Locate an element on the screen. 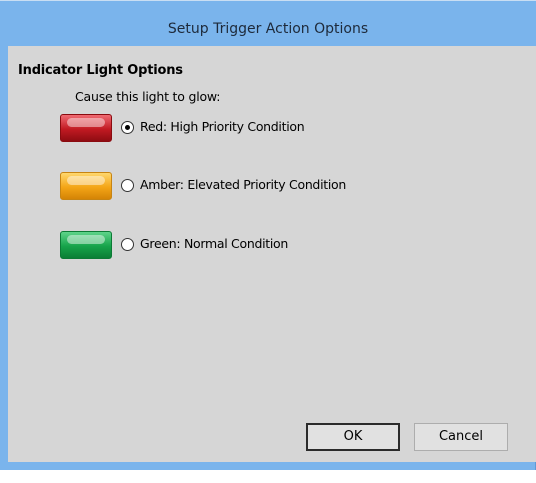 The image size is (536, 483). red-option-label: Red: High Priority Condition is located at coordinates (222, 126).